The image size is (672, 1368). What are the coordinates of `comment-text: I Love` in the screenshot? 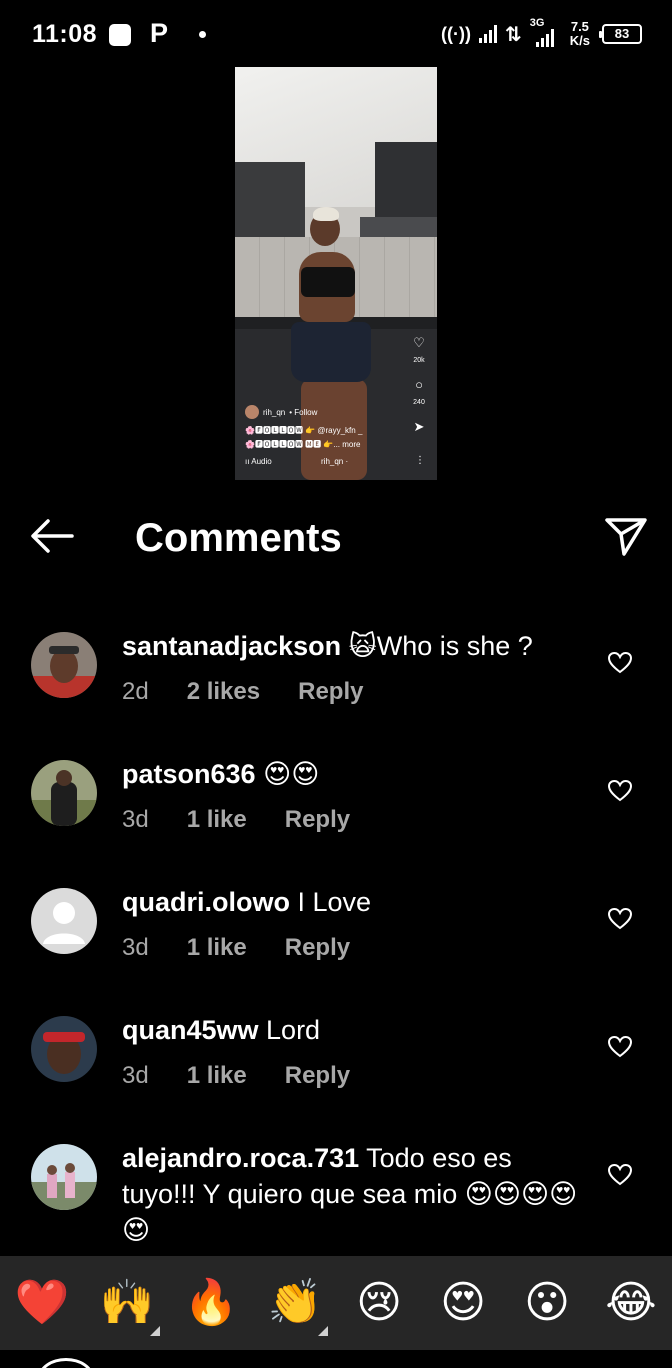 It's located at (331, 902).